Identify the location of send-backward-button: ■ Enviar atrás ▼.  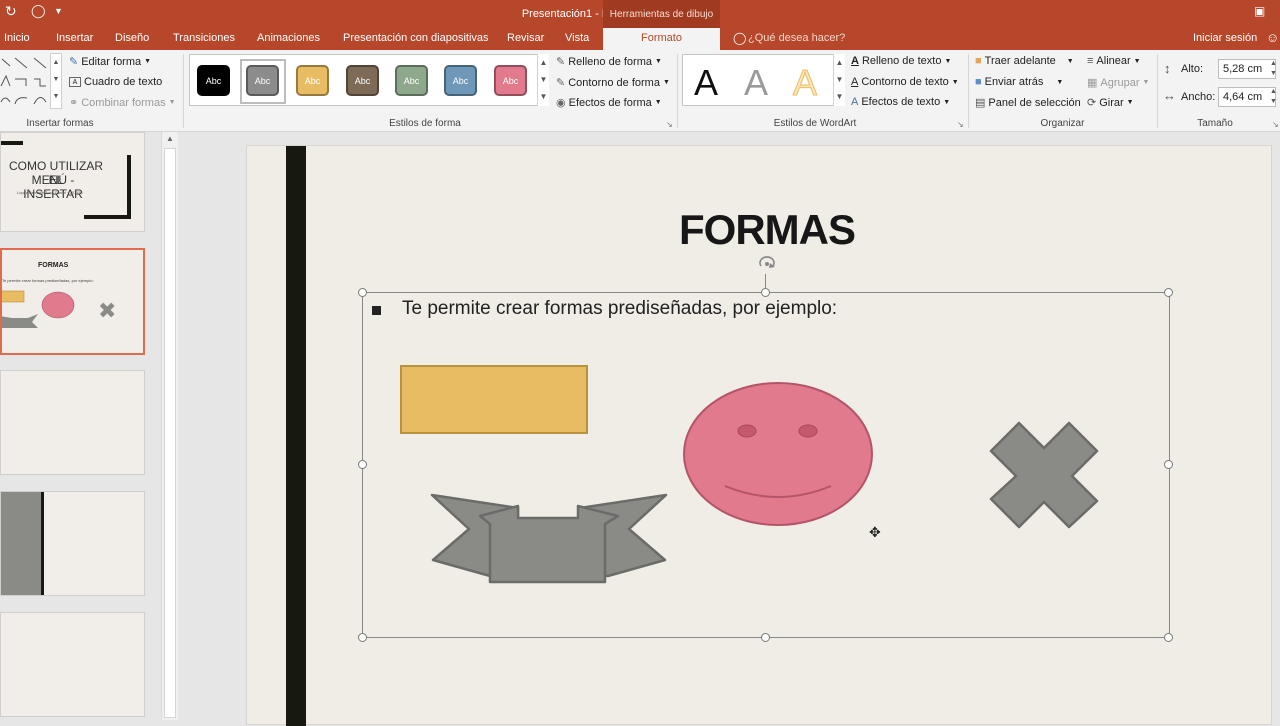
(1019, 82).